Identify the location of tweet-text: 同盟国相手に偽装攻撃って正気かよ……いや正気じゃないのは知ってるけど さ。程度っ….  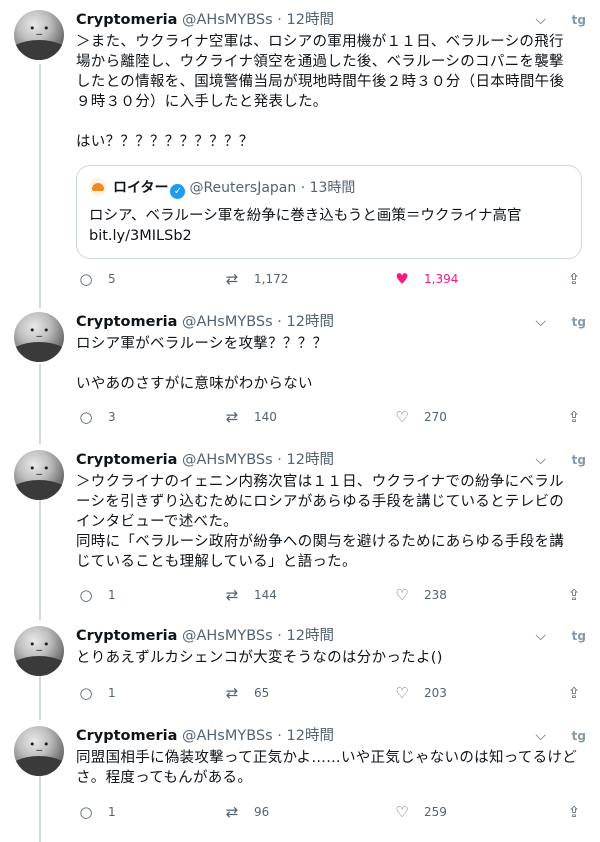
(327, 768).